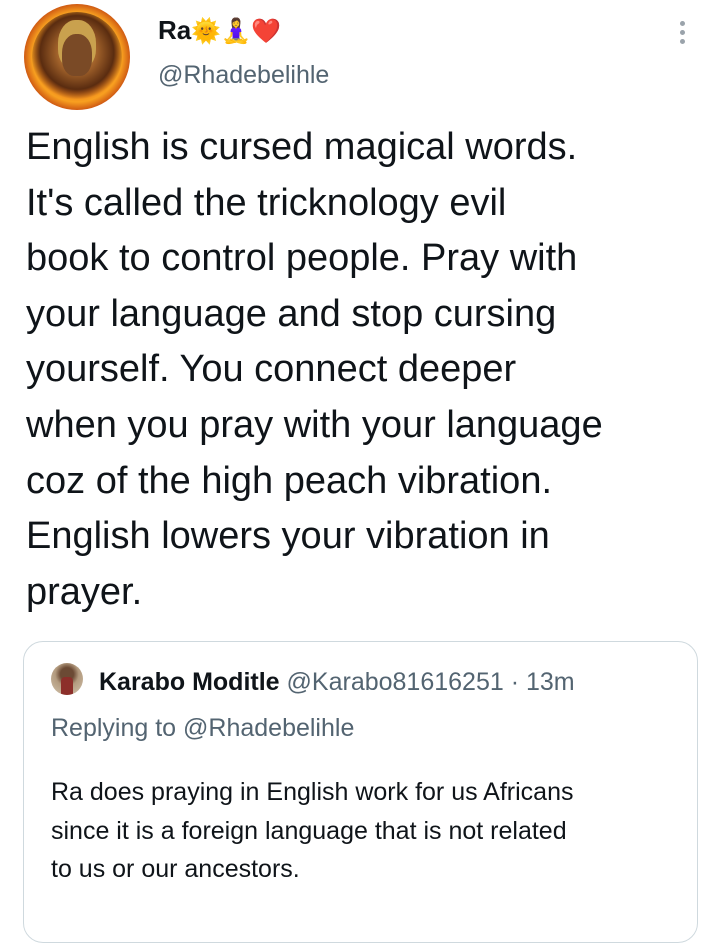 The image size is (720, 943). I want to click on replying-to-label: Replying to @Rhadebelihle, so click(203, 728).